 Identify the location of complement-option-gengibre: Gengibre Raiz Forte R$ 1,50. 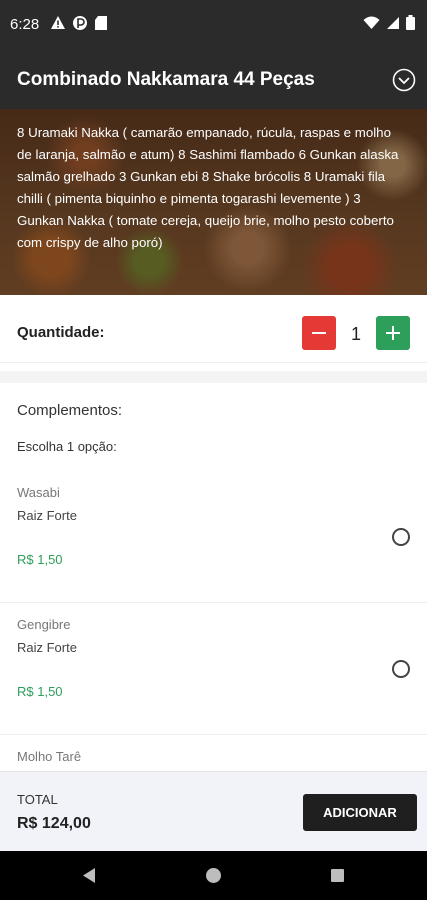
(213, 669).